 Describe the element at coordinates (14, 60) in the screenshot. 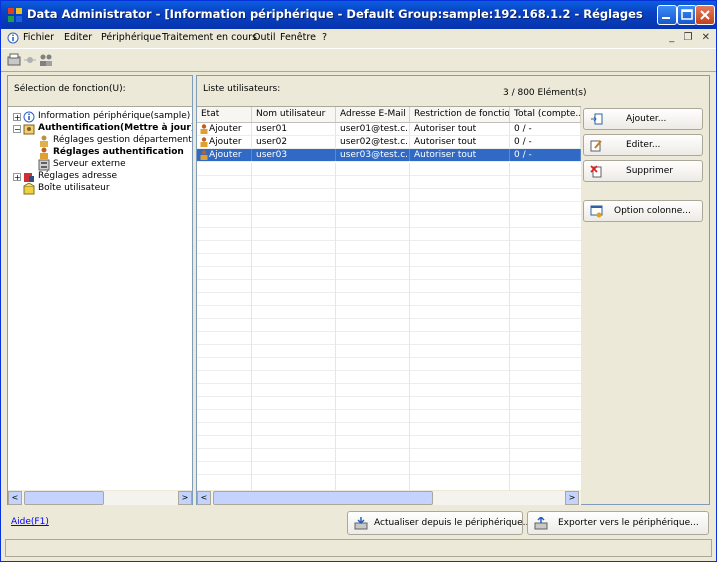

I see `device-toolbar-icon` at that location.